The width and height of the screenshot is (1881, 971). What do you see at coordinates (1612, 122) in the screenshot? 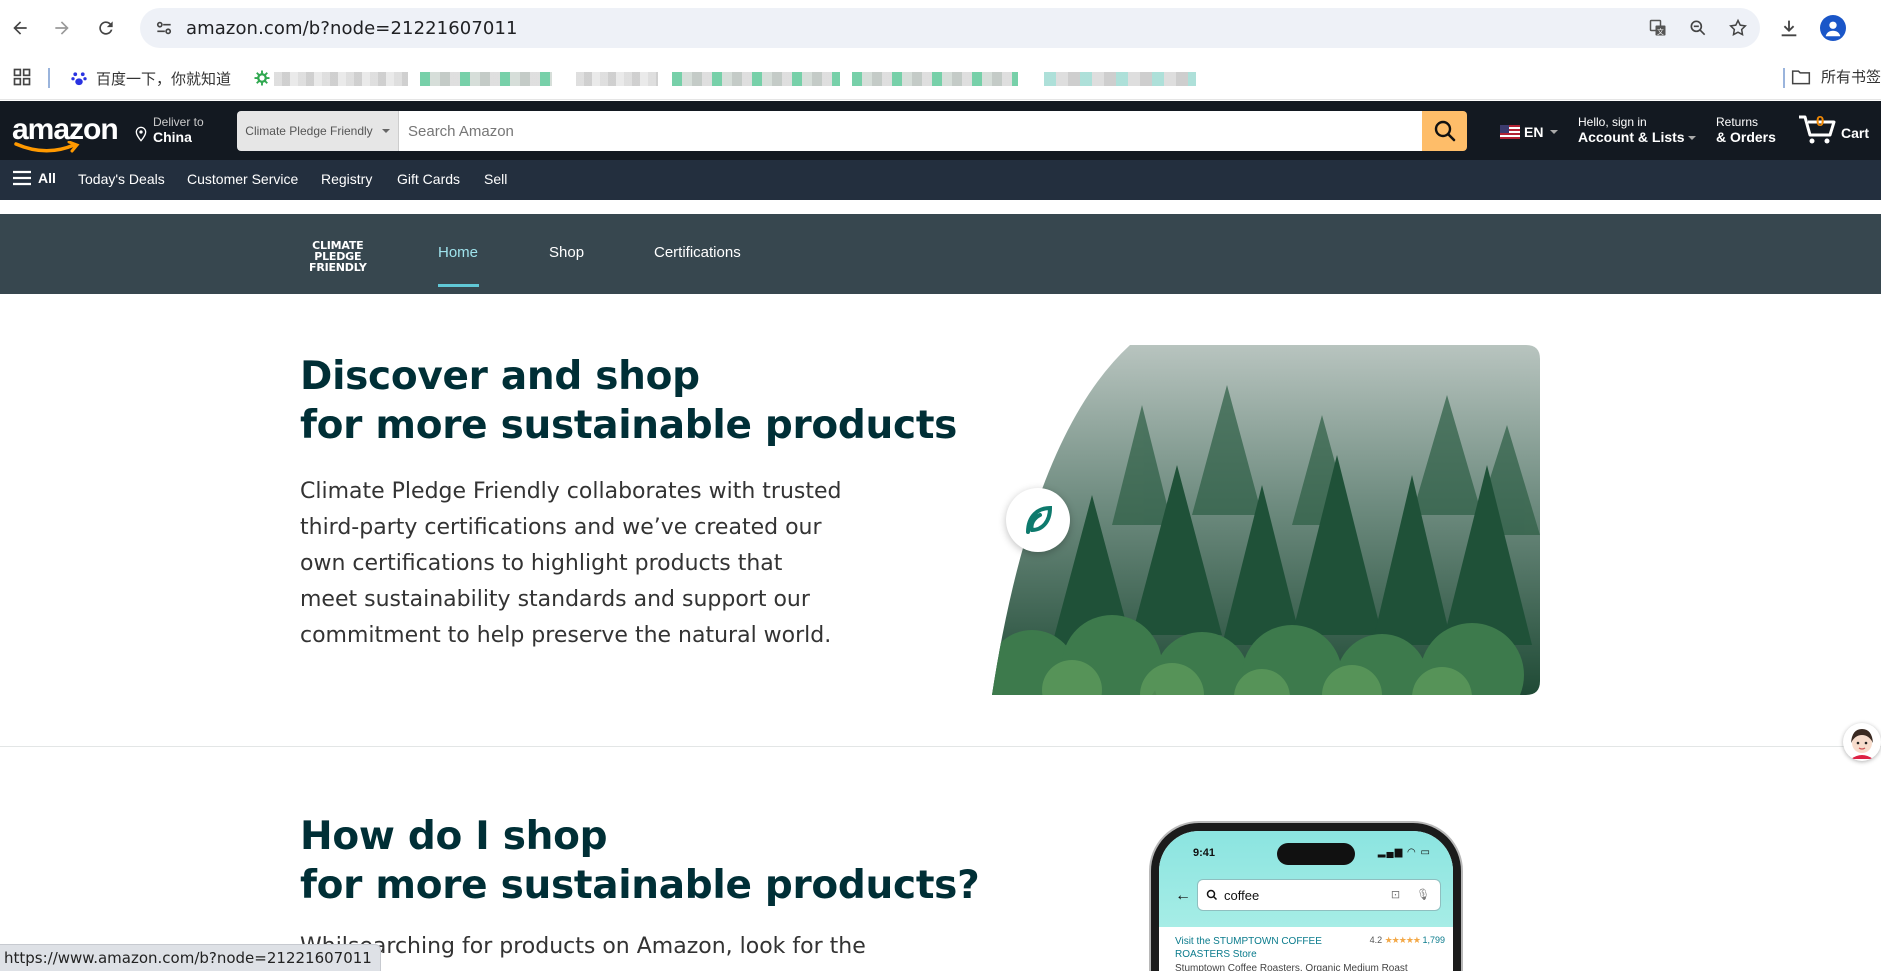
I see `account-greeting: Hello, sign in` at bounding box center [1612, 122].